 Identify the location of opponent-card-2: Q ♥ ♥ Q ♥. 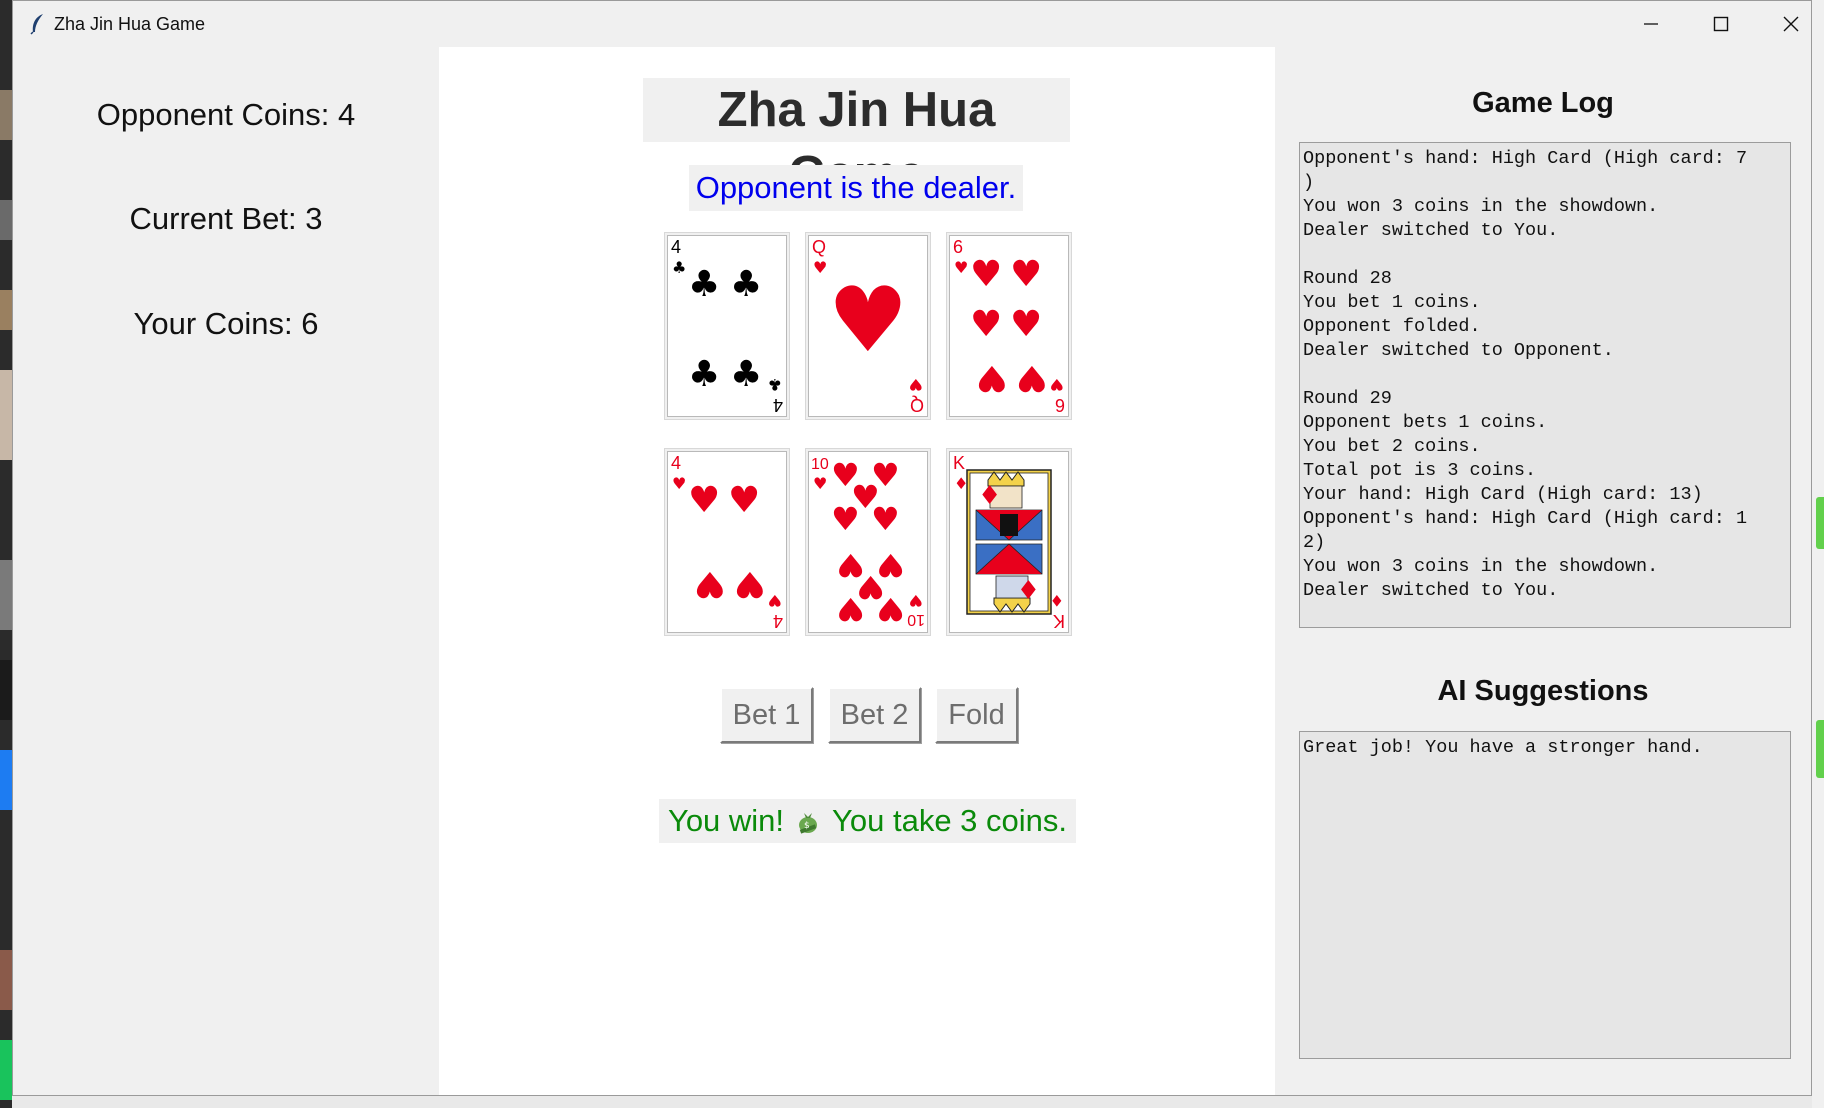
(868, 326).